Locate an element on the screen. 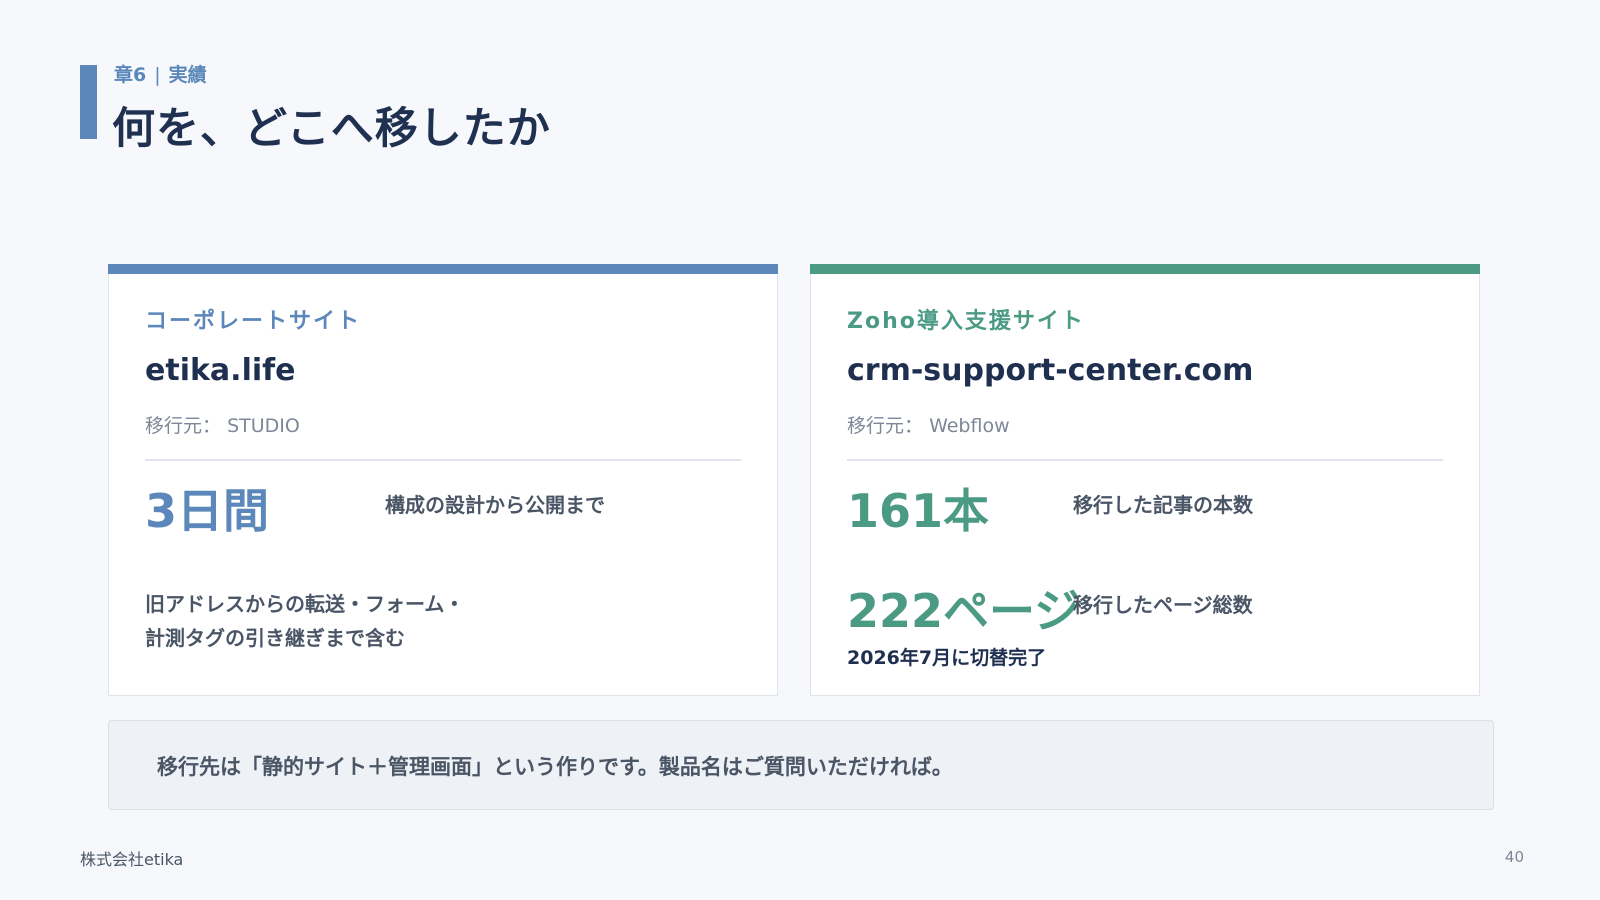  banner-text: 移行先は「静的サイト＋管理画面」という作りです。製品名はご質問いただければ。 is located at coordinates (555, 767).